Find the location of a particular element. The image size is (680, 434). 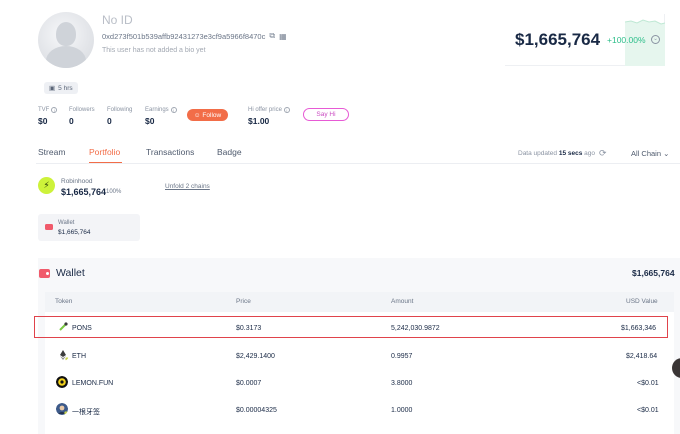

token-price: $2,429.1400 is located at coordinates (255, 356).